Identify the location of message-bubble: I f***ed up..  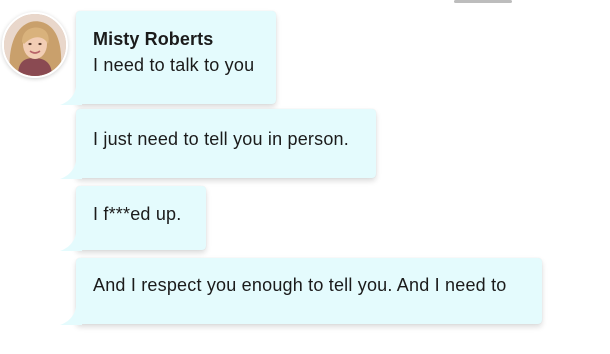
(133, 218).